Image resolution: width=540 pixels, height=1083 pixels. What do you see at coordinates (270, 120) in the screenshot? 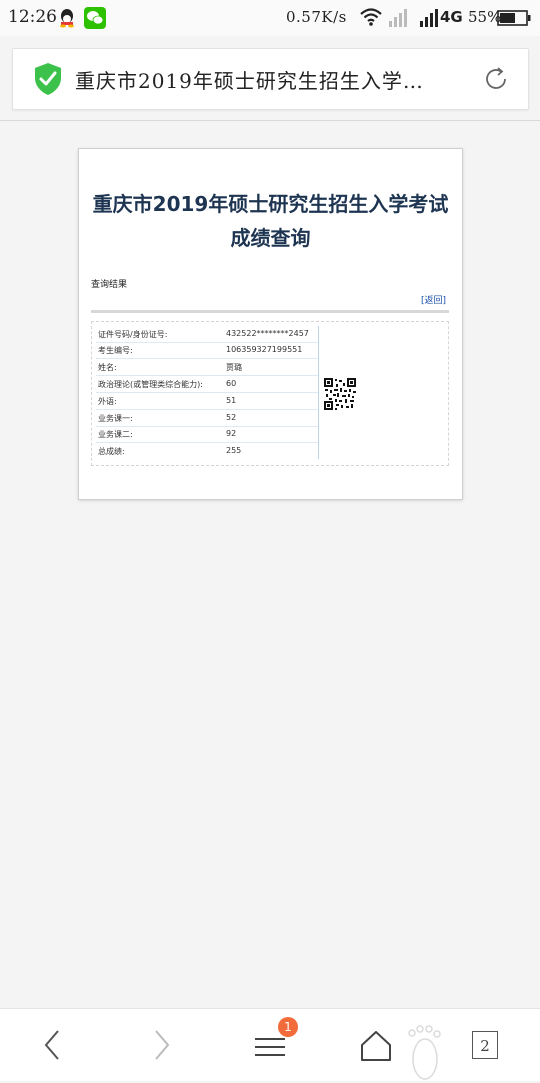
I see `page-separator` at bounding box center [270, 120].